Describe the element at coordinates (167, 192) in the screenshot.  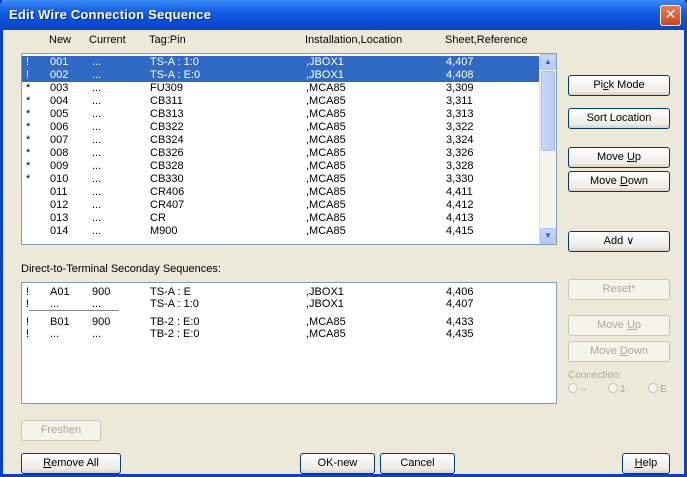
I see `cell-tagpin: CR406` at that location.